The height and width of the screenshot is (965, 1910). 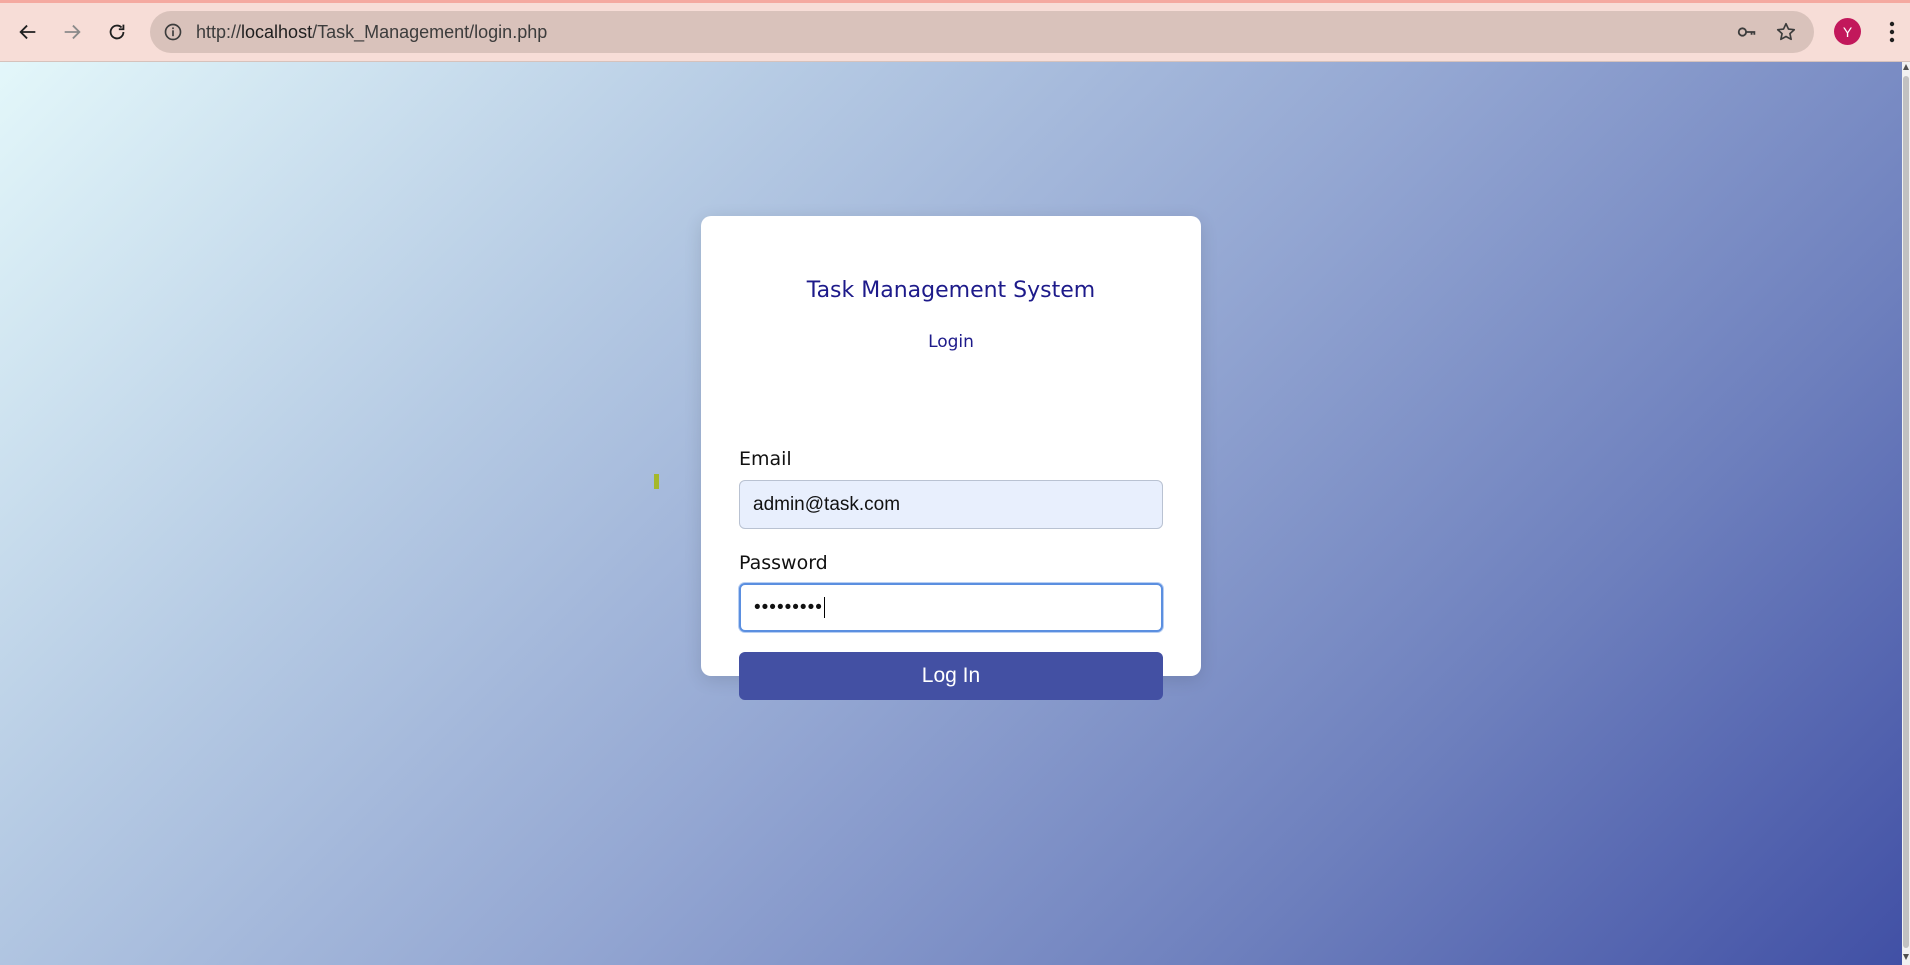 What do you see at coordinates (951, 676) in the screenshot?
I see `login-button: Log In` at bounding box center [951, 676].